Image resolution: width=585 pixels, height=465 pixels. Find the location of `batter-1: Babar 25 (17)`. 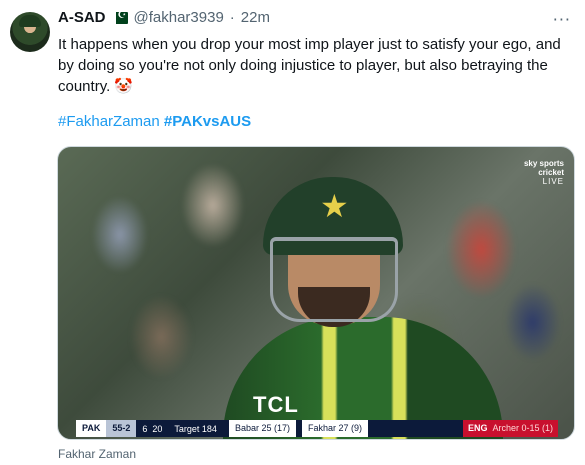

batter-1: Babar 25 (17) is located at coordinates (262, 428).